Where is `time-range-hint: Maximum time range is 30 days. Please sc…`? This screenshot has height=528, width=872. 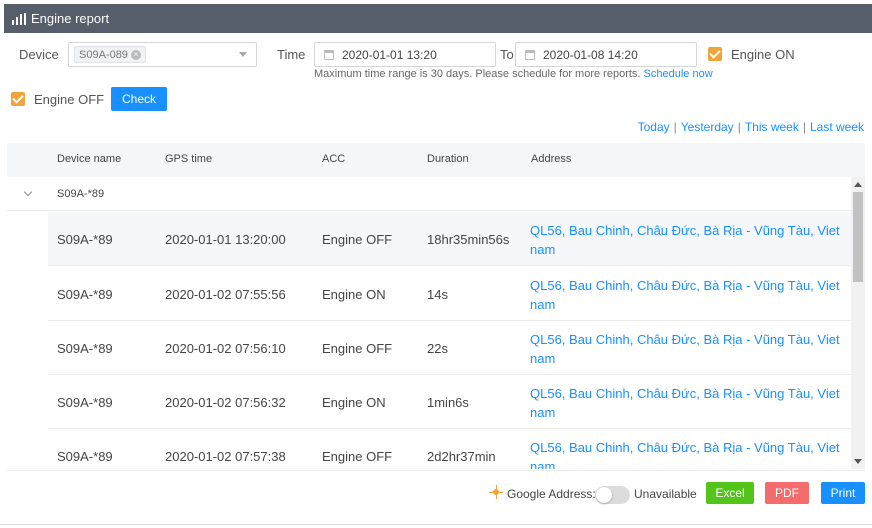 time-range-hint: Maximum time range is 30 days. Please sc… is located at coordinates (513, 74).